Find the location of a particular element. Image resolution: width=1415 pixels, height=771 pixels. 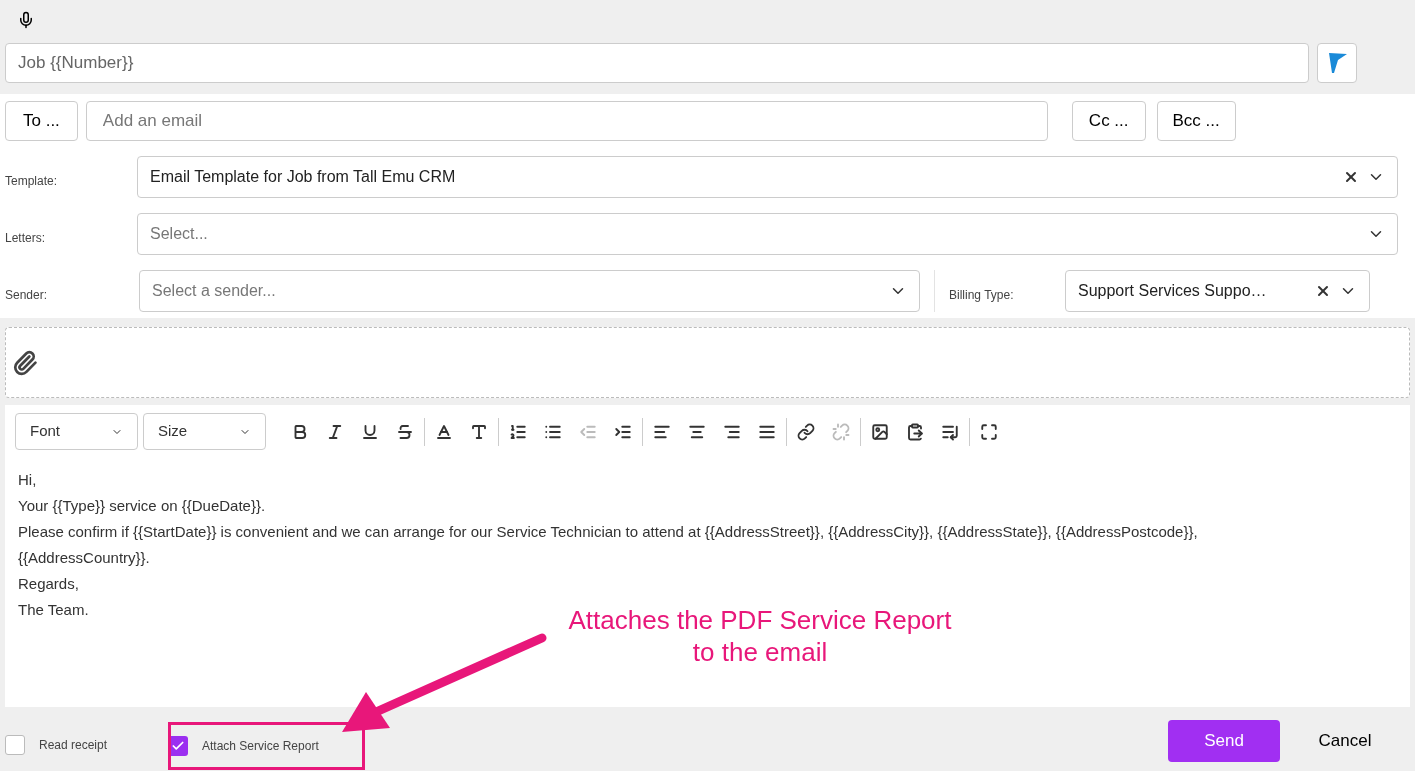

check-icon is located at coordinates (178, 746).